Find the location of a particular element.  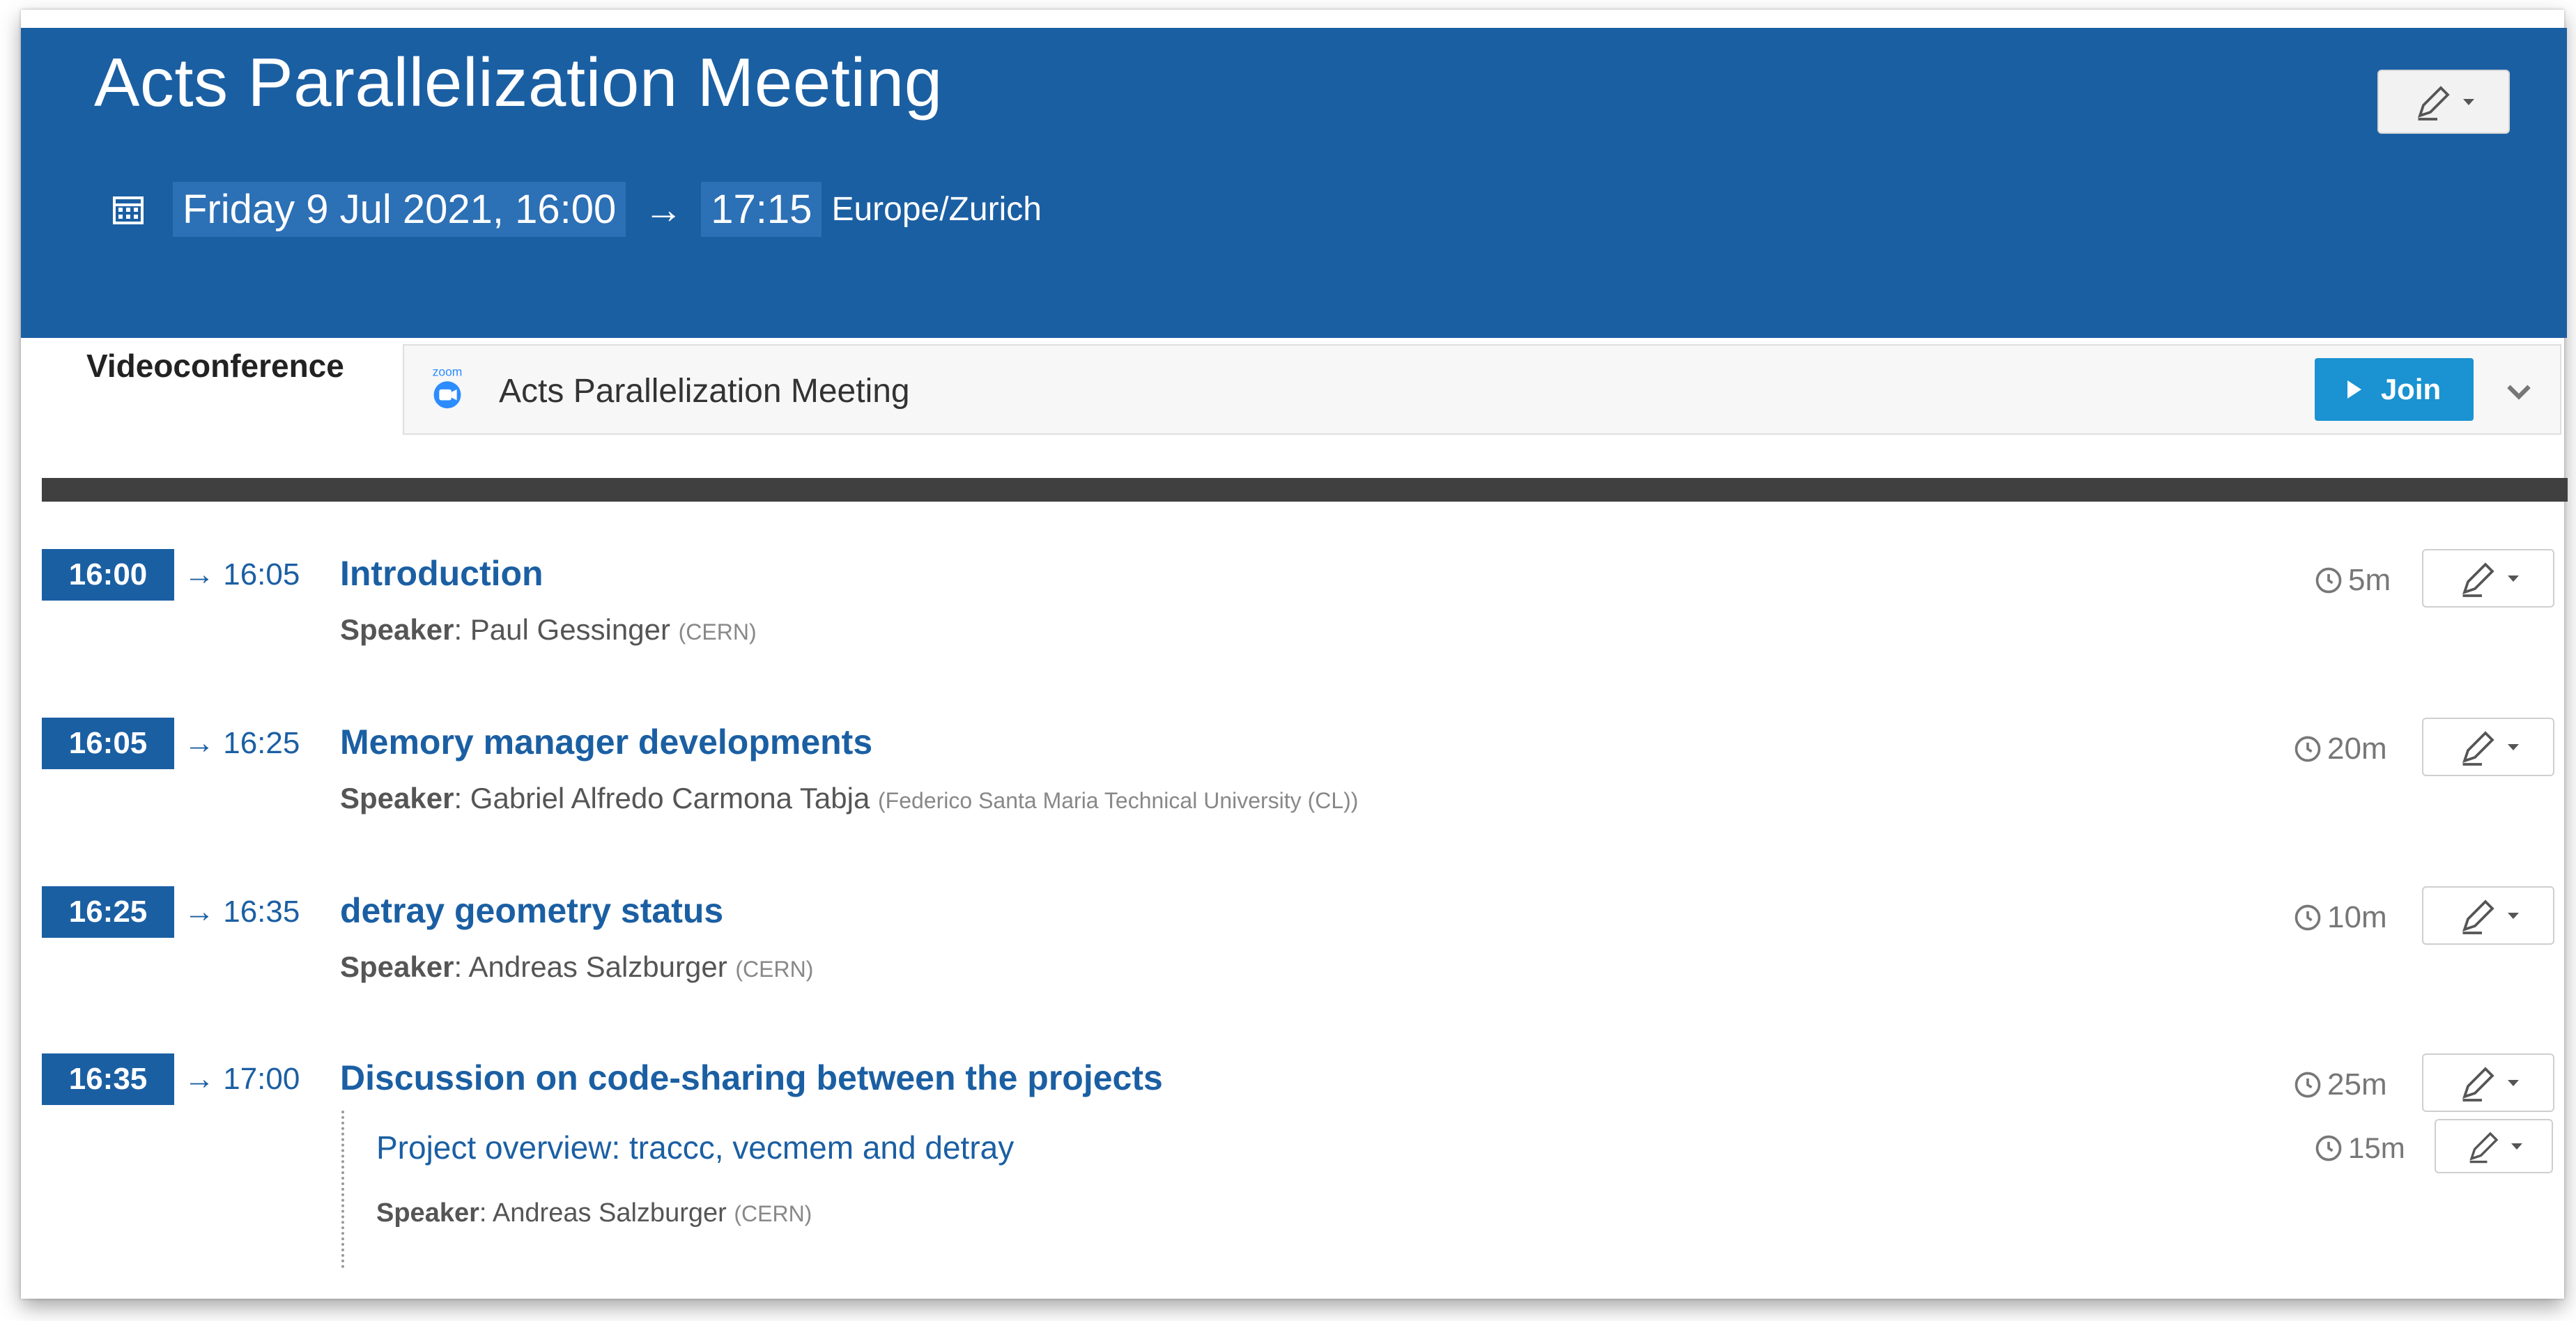

entry-speaker: Speaker: Paul Gessinger (CERN) is located at coordinates (548, 629).